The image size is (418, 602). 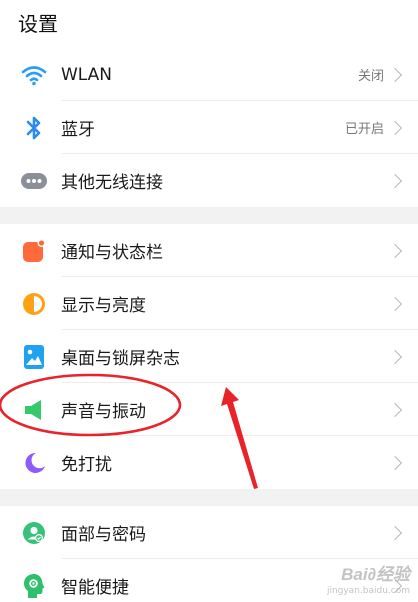 What do you see at coordinates (209, 303) in the screenshot?
I see `settings-item-display-brightness: 显示与亮度` at bounding box center [209, 303].